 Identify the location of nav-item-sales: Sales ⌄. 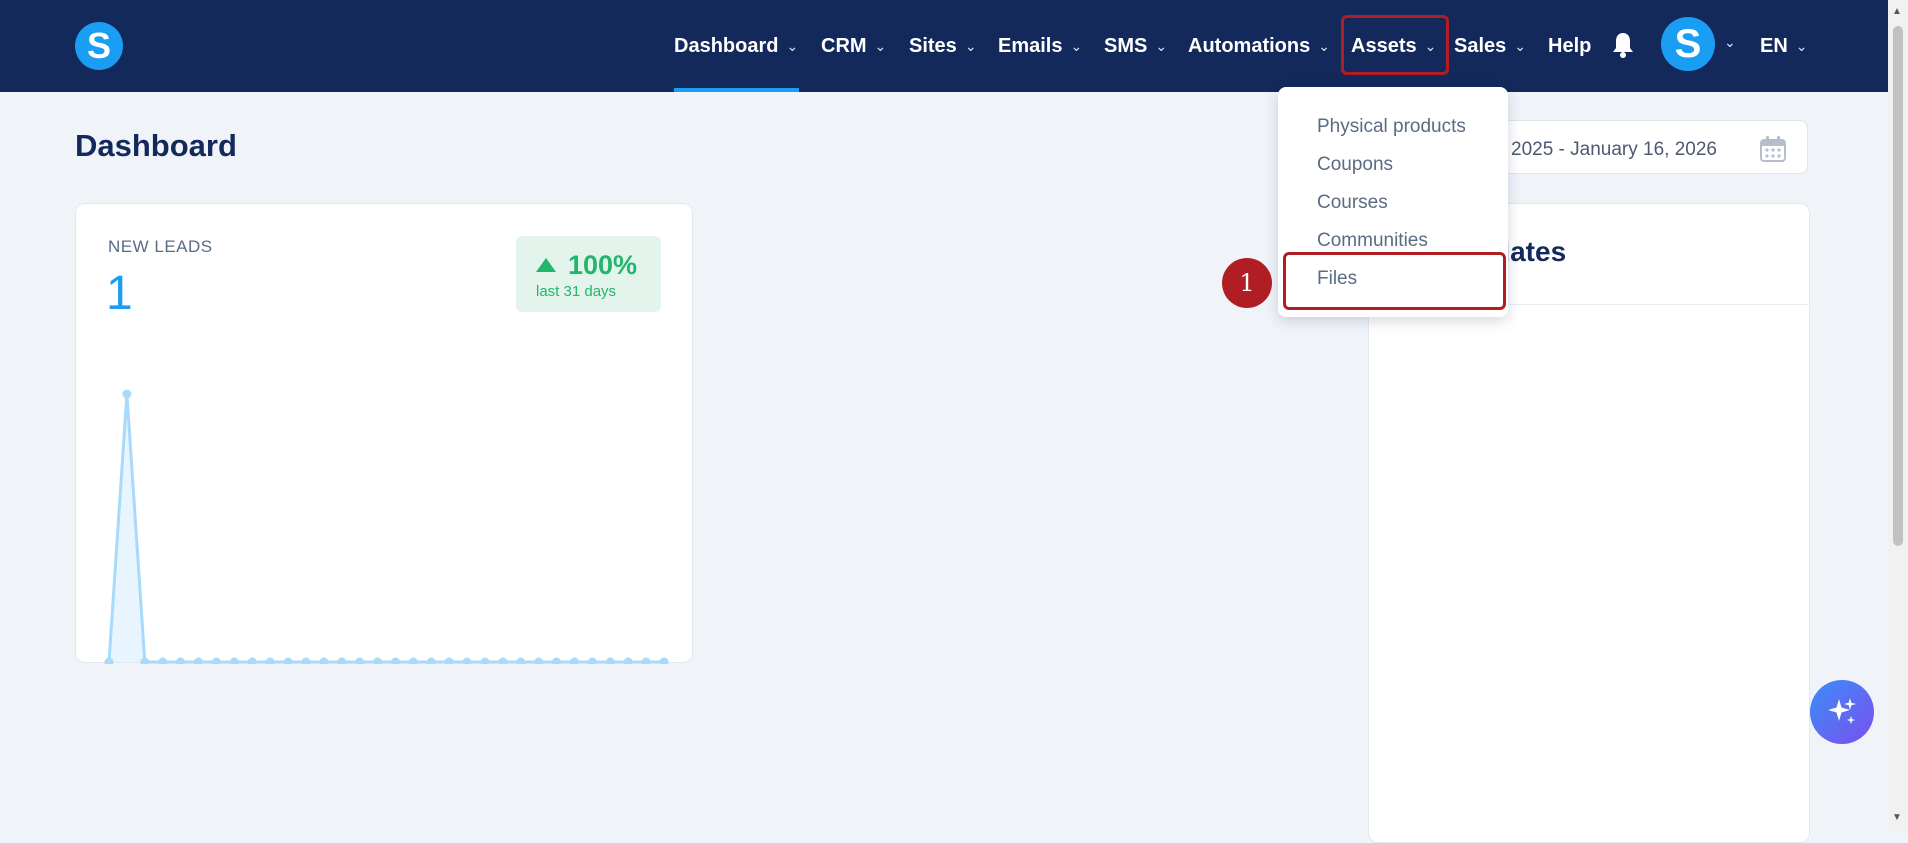
(1490, 46).